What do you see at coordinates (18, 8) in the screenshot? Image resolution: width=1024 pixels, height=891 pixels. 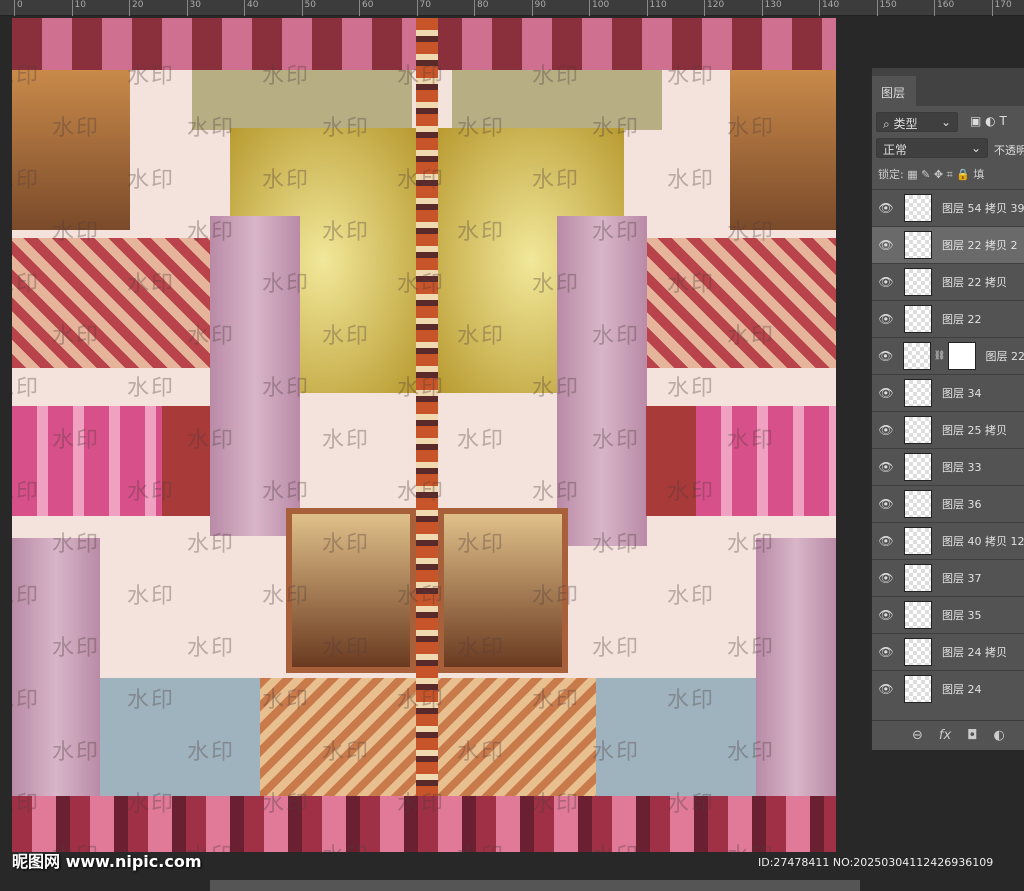 I see `ruler-tick: 0` at bounding box center [18, 8].